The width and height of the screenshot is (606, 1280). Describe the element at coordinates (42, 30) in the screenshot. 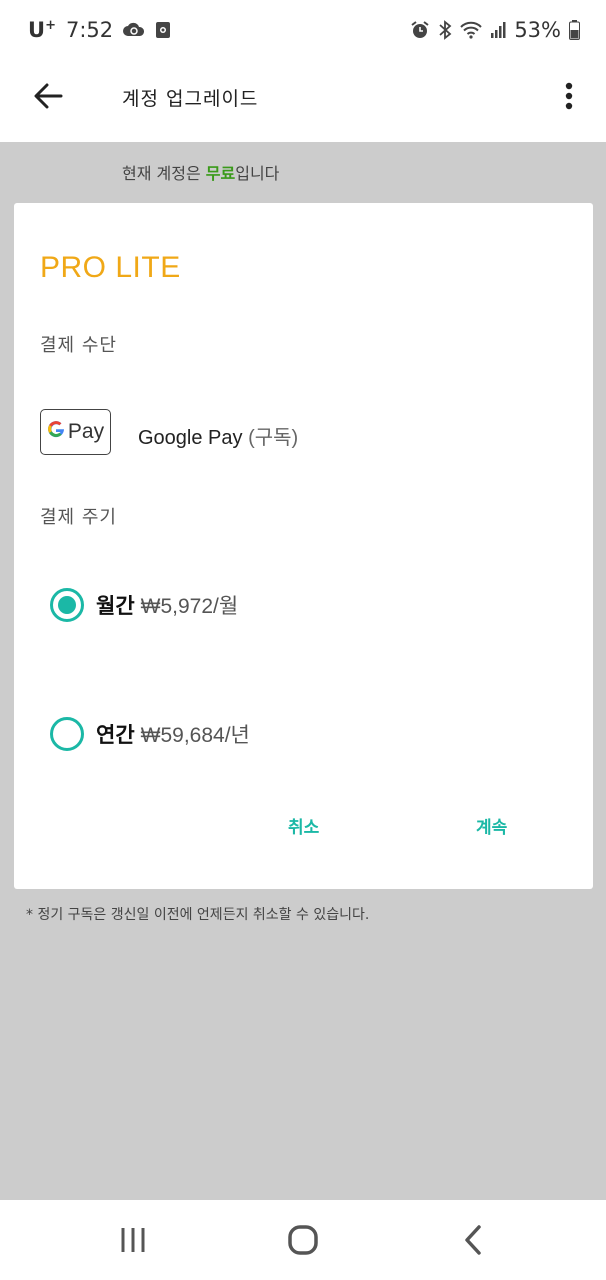

I see `carrier-label: U+` at that location.